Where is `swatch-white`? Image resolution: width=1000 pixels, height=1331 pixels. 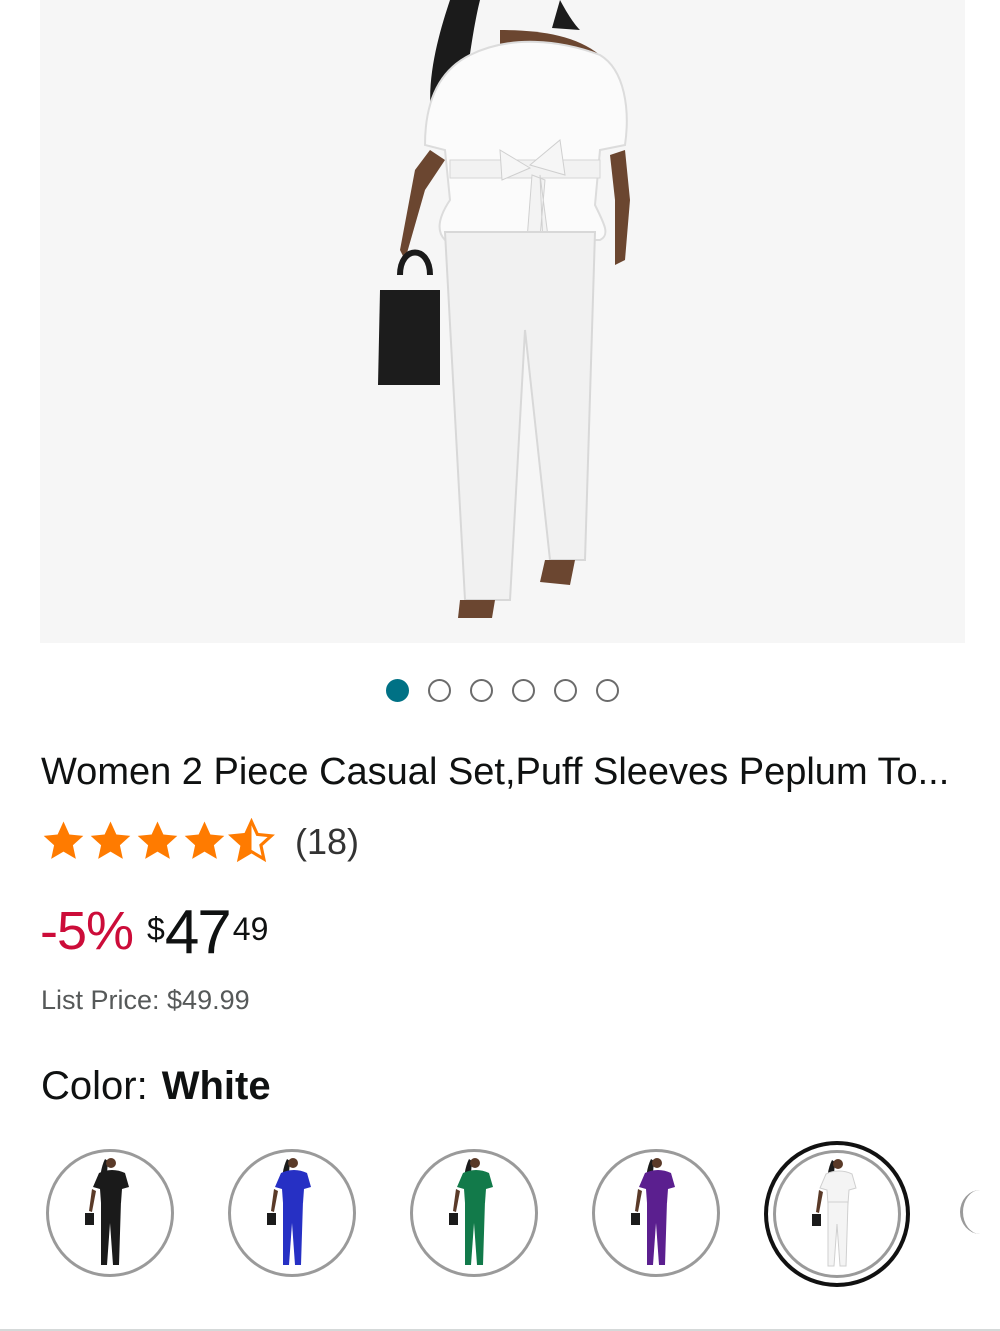
swatch-white is located at coordinates (837, 1214).